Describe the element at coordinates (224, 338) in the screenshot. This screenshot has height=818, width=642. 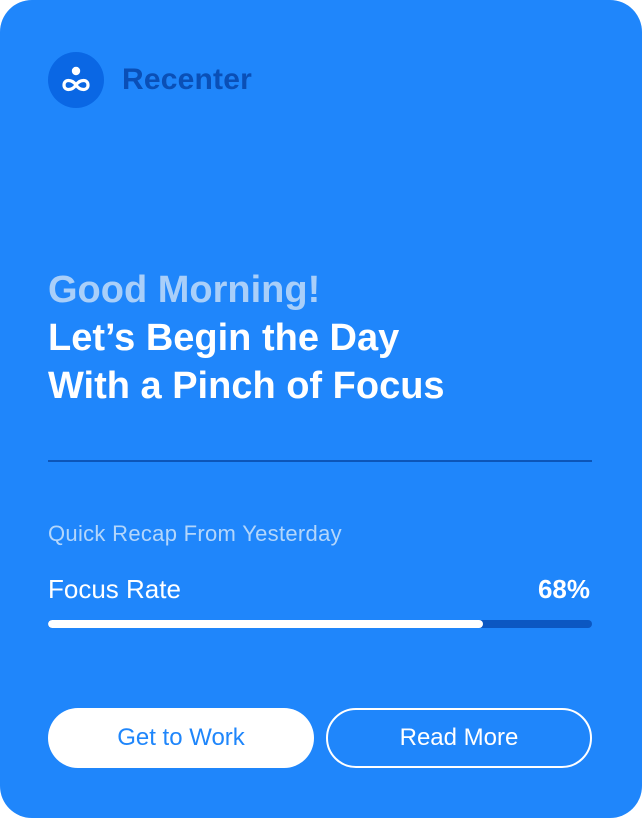
I see `tagline-line-1: Let’s Begin the Day` at that location.